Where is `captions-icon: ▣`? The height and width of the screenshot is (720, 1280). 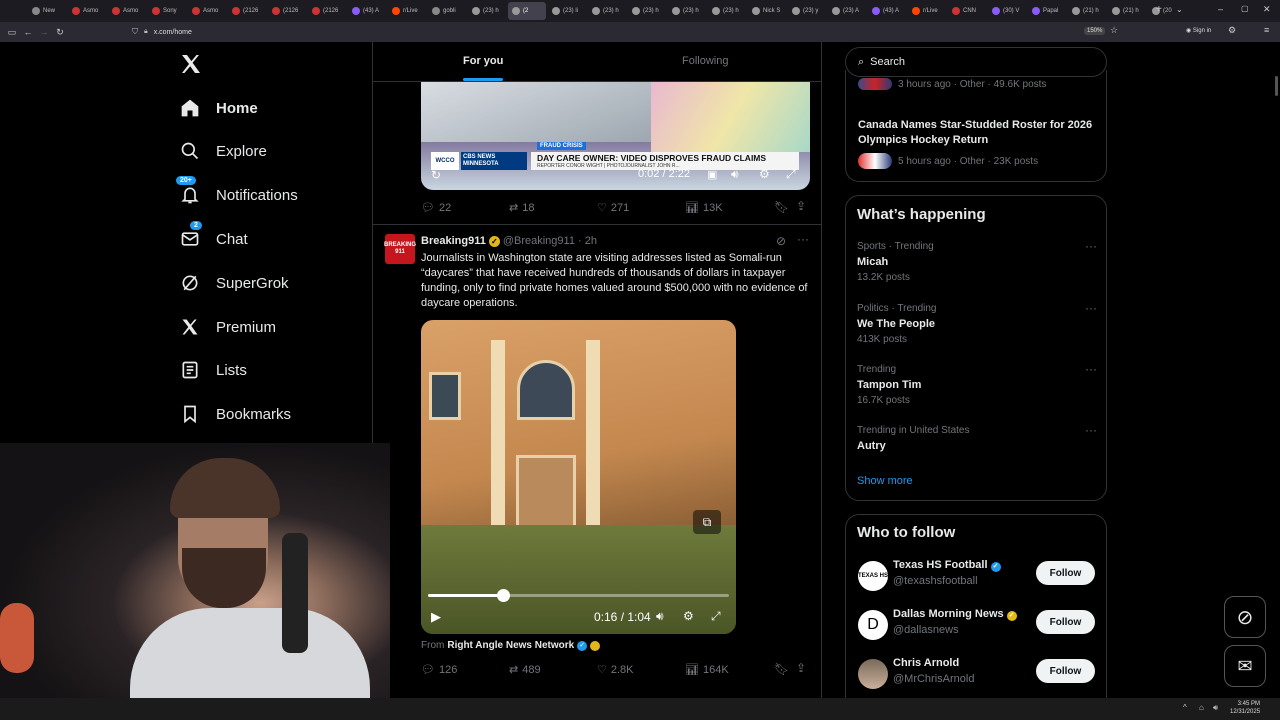
captions-icon: ▣ is located at coordinates (712, 174).